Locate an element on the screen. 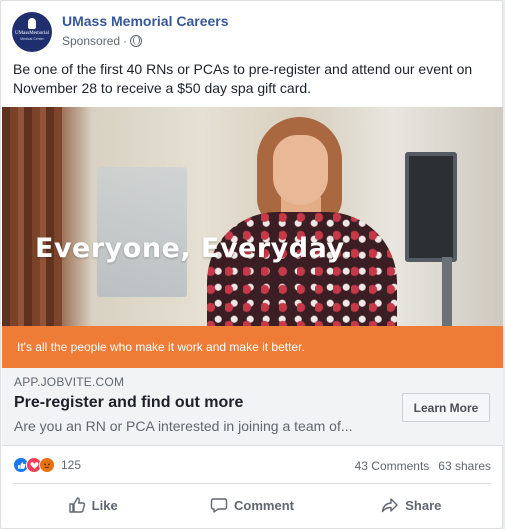 This screenshot has width=505, height=529. like-button: Like is located at coordinates (92, 505).